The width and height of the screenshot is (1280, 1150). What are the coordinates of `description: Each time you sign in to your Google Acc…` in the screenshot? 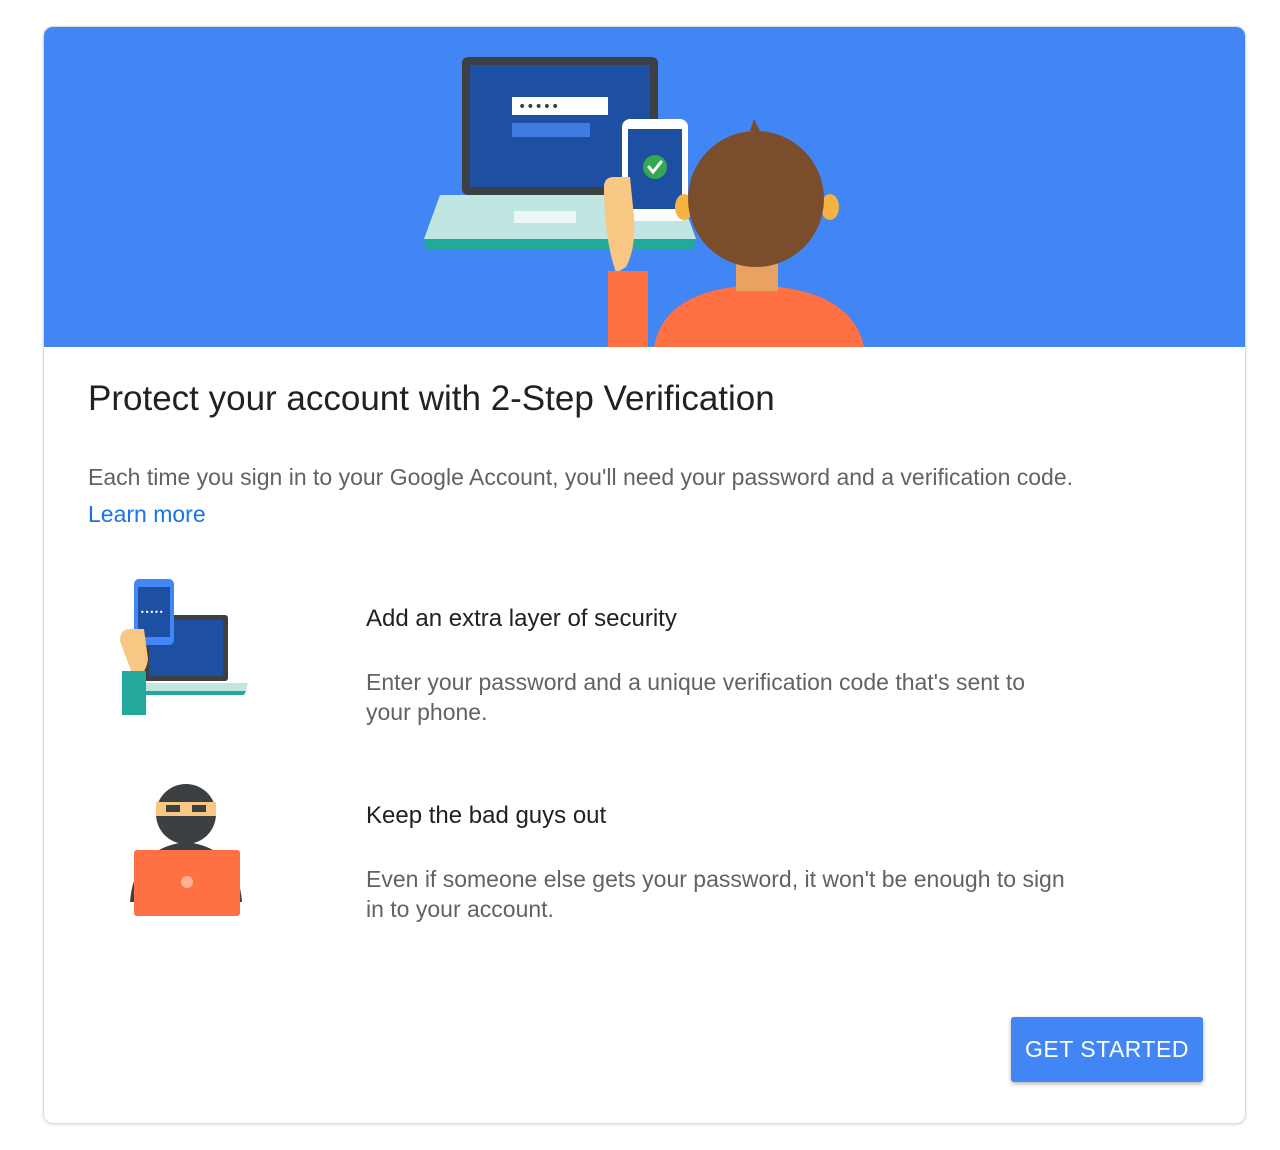 It's located at (648, 496).